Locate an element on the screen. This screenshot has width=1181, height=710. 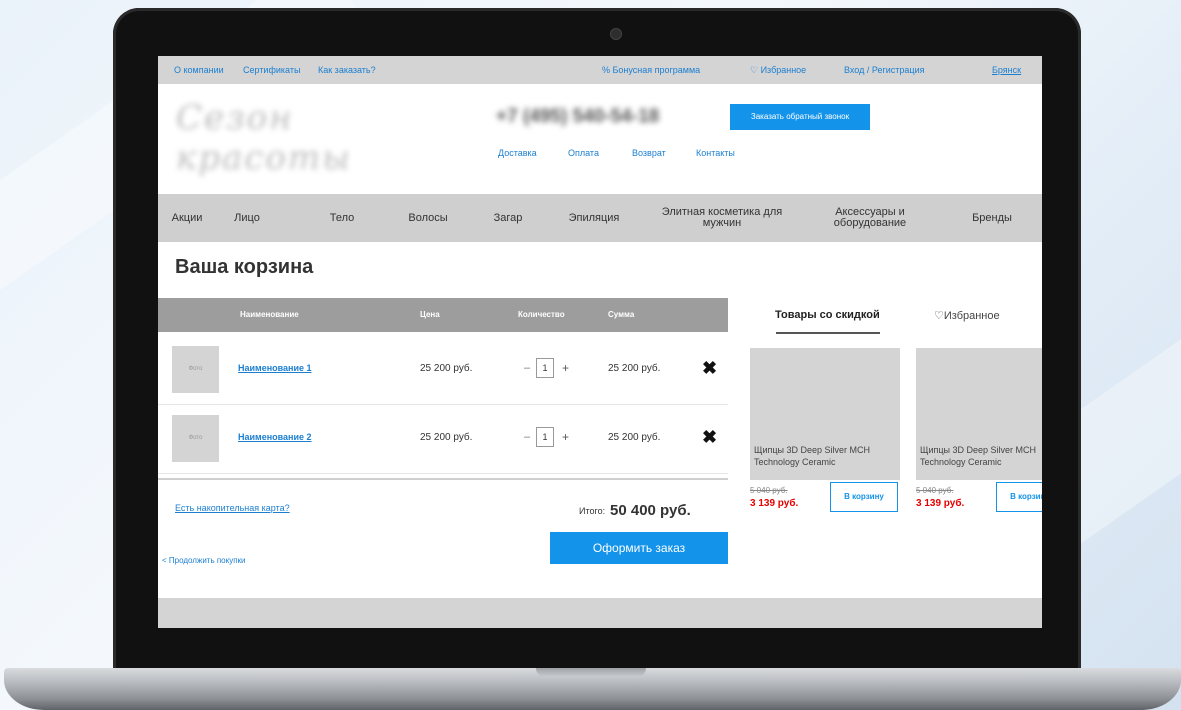
category-face: Лицо is located at coordinates (247, 218).